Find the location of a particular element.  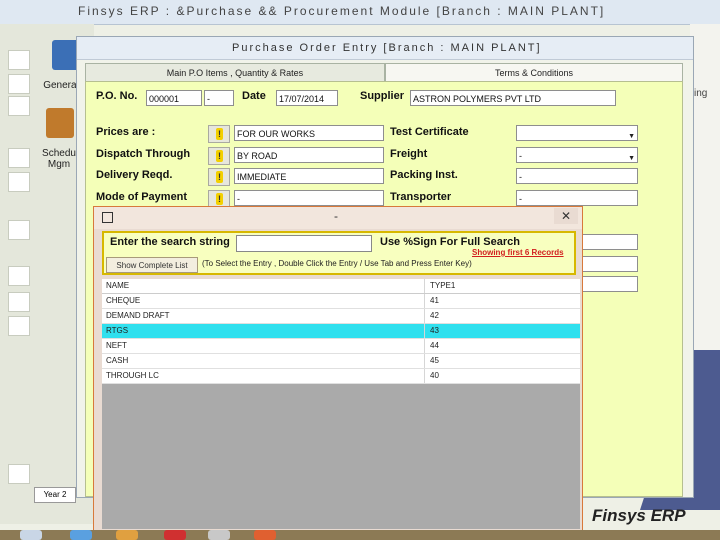

briefcase-icon is located at coordinates (60, 123).